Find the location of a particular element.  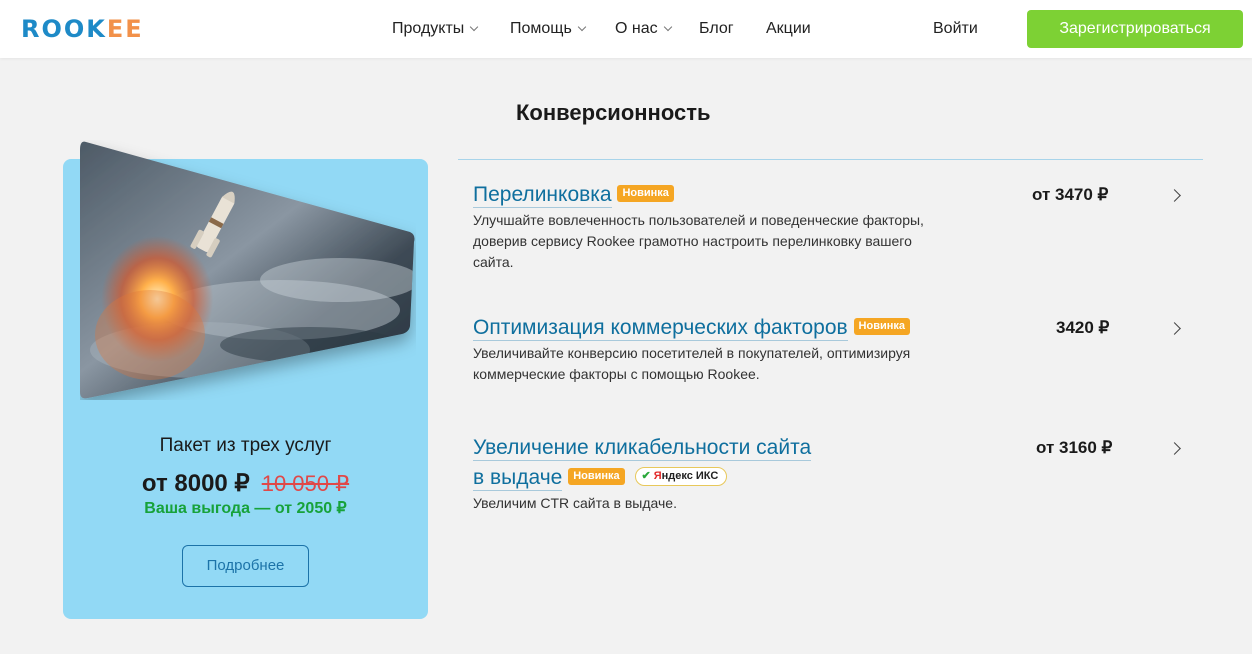

nav-label: Блог is located at coordinates (716, 28).